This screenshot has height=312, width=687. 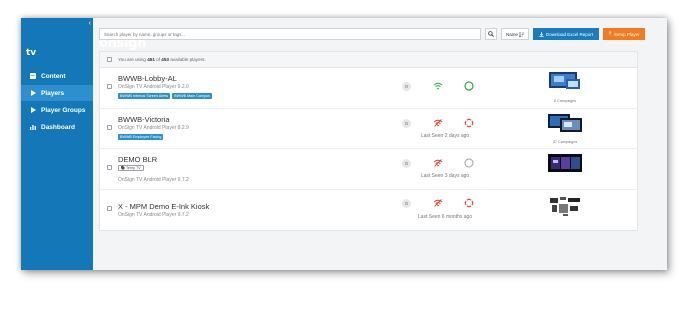 What do you see at coordinates (90, 23) in the screenshot?
I see `collapse-sidebar-icon: ‹` at bounding box center [90, 23].